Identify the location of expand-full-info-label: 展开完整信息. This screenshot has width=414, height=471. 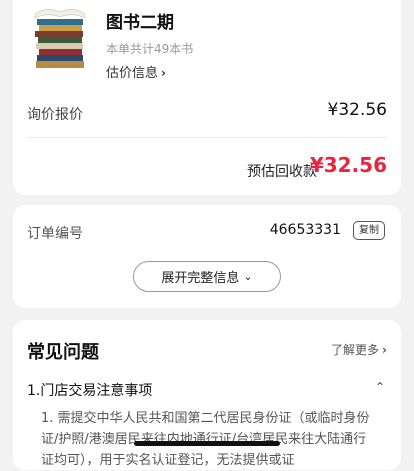
(200, 278).